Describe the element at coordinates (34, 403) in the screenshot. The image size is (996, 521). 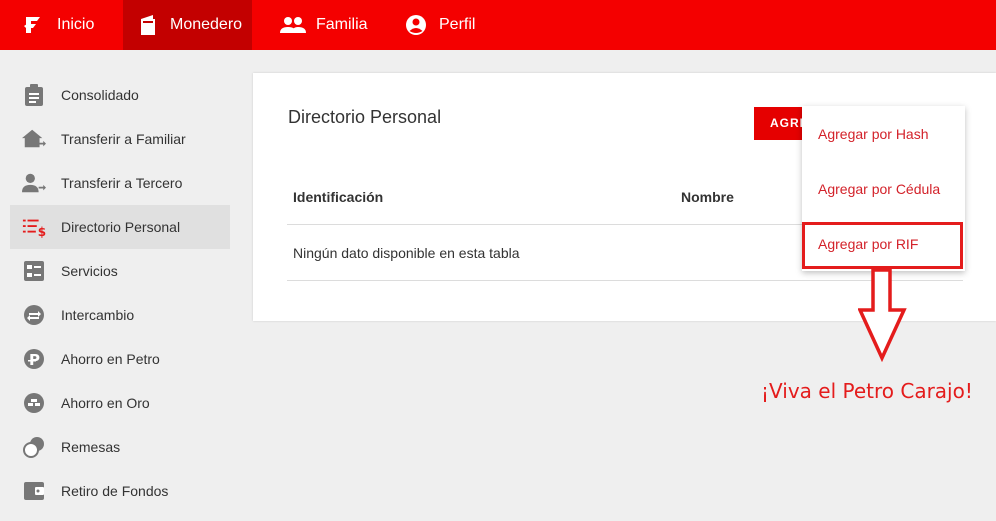
I see `gold-icon` at that location.